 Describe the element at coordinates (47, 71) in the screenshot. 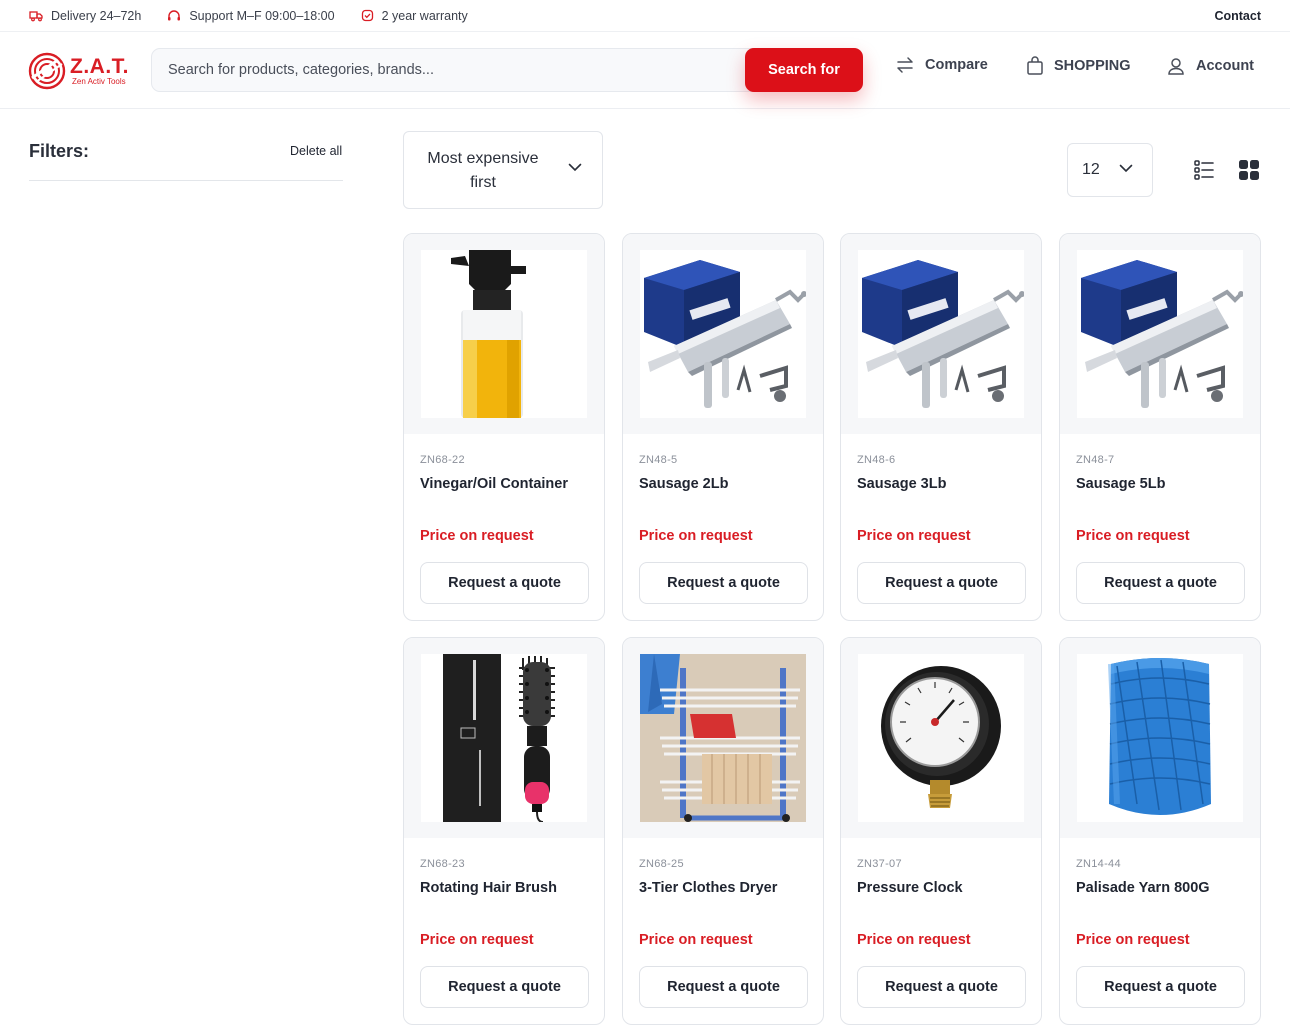

I see `zat-logo-icon` at that location.